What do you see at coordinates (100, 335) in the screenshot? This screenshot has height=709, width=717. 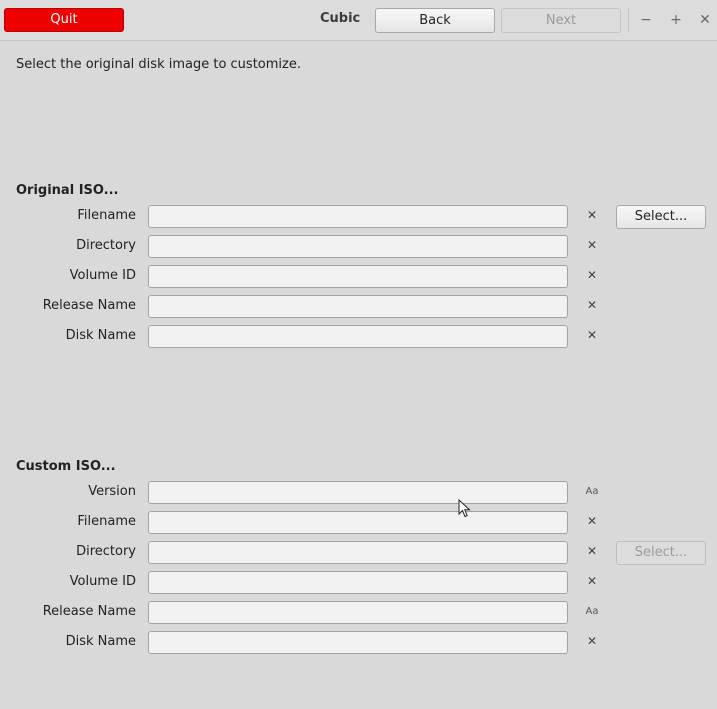 I see `original-disk-name-label: Disk Name` at bounding box center [100, 335].